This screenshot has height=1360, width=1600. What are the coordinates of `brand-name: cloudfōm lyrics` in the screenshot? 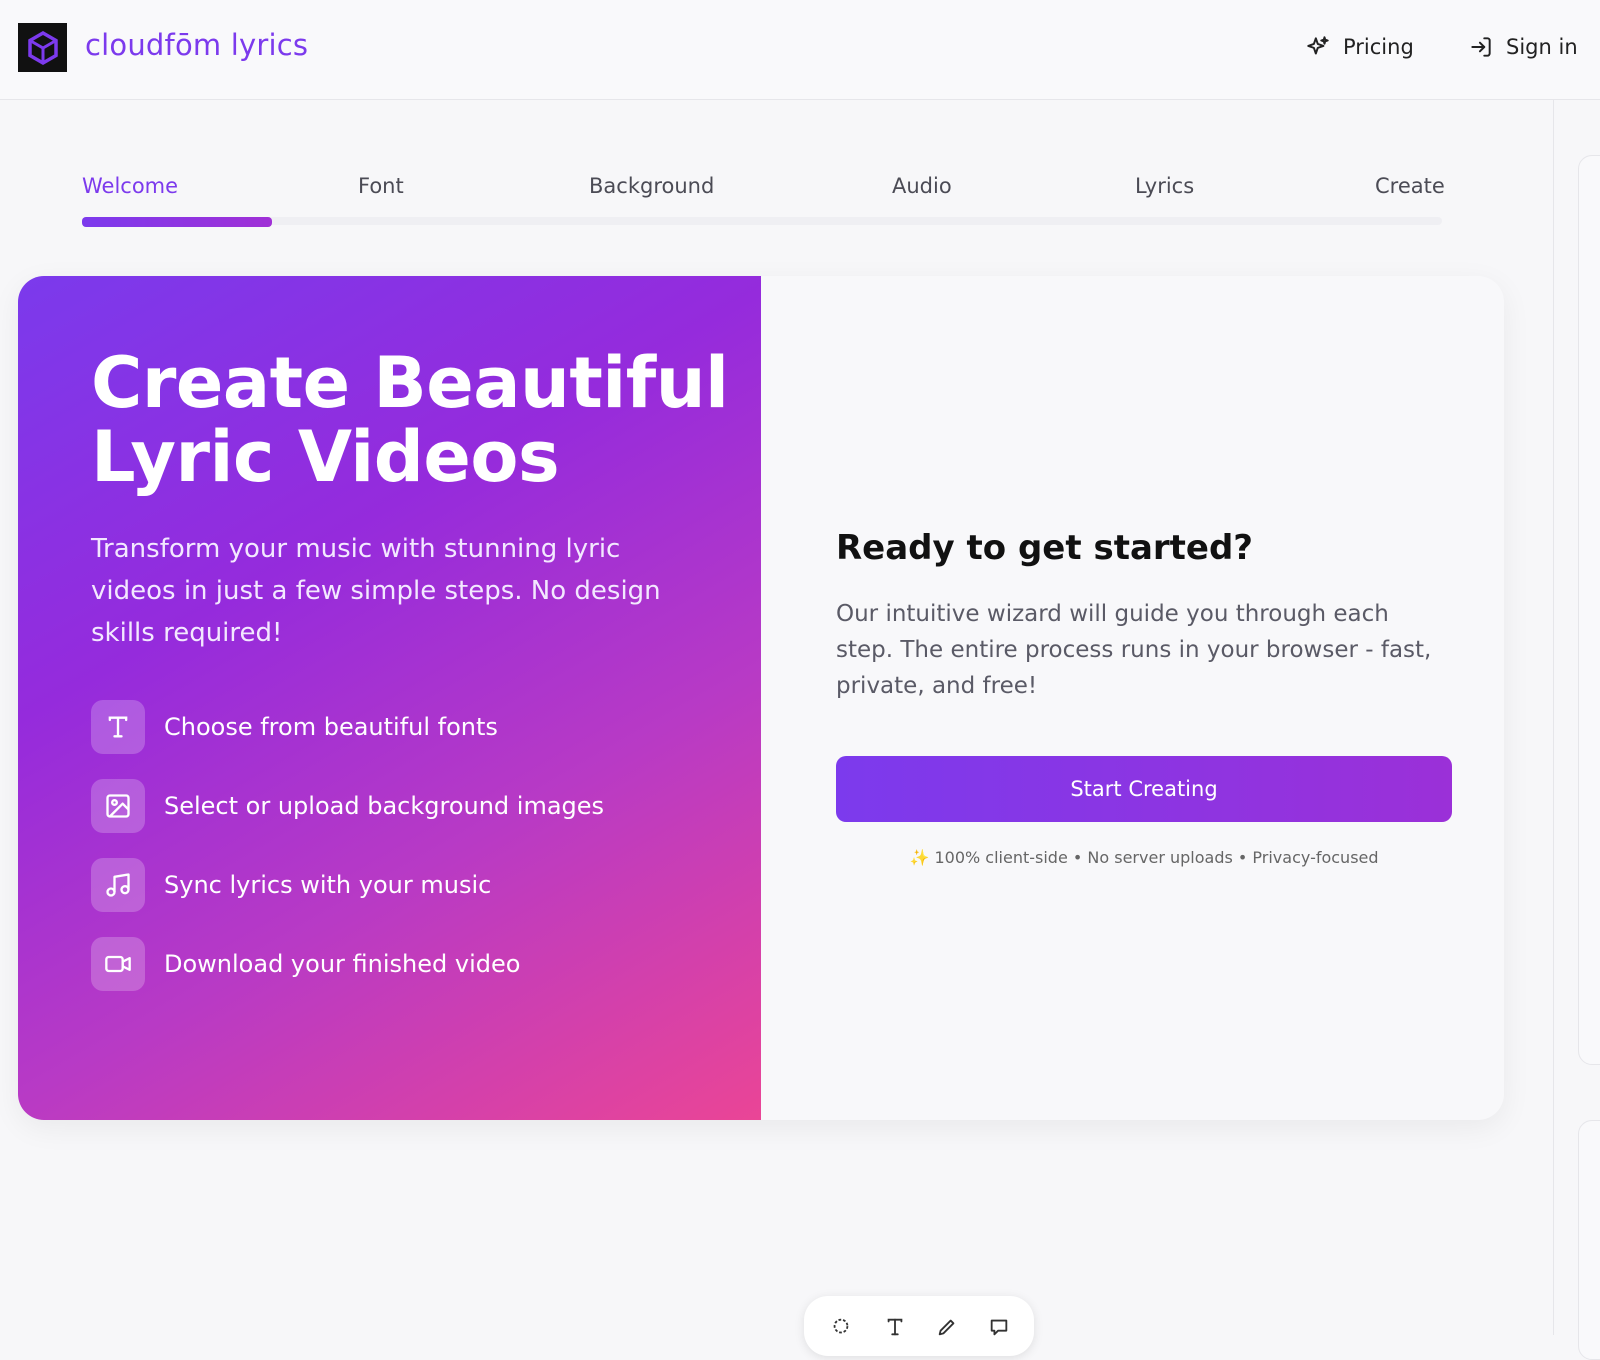 It's located at (196, 45).